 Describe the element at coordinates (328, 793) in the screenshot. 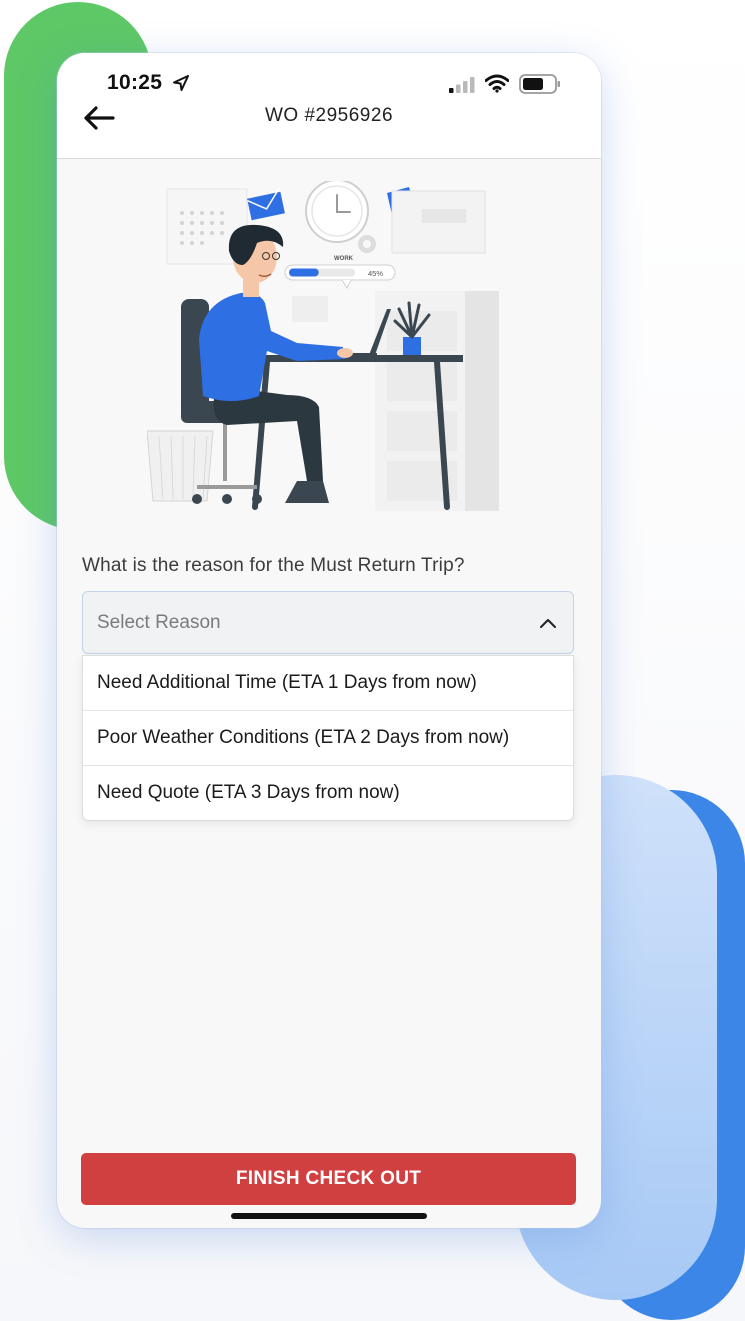

I see `reason-option-need-quote: Need Quote (ETA 3 Days from now)` at that location.